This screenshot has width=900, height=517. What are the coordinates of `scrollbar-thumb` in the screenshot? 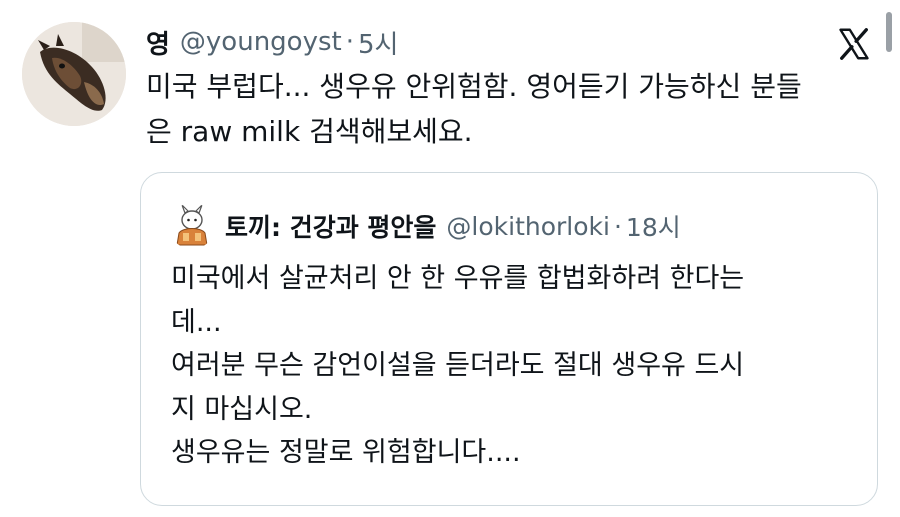 It's located at (889, 32).